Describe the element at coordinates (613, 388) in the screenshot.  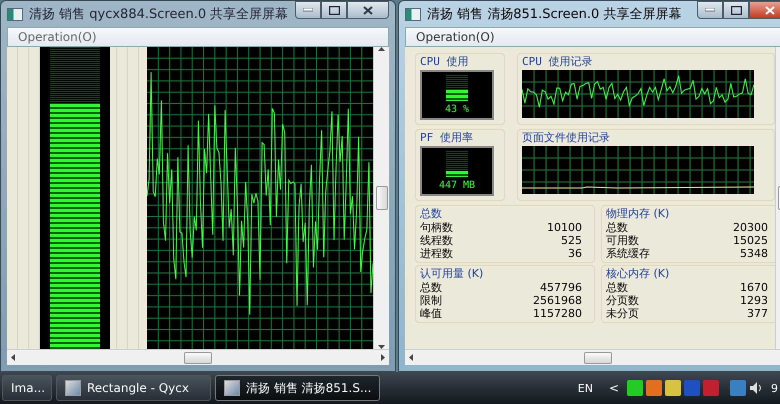
I see `show-hidden-icons: <` at that location.